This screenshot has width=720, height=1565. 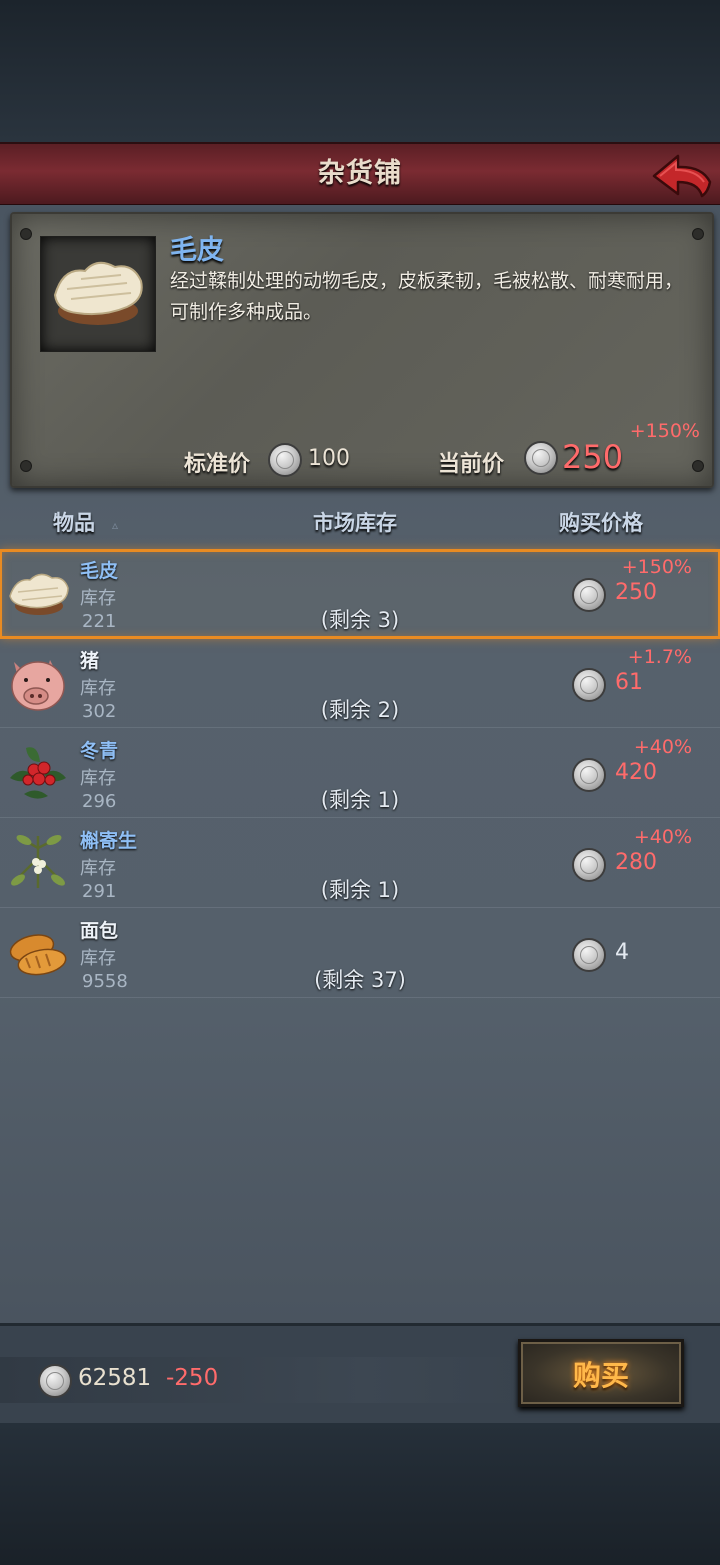 I want to click on pig-icon, so click(x=38, y=685).